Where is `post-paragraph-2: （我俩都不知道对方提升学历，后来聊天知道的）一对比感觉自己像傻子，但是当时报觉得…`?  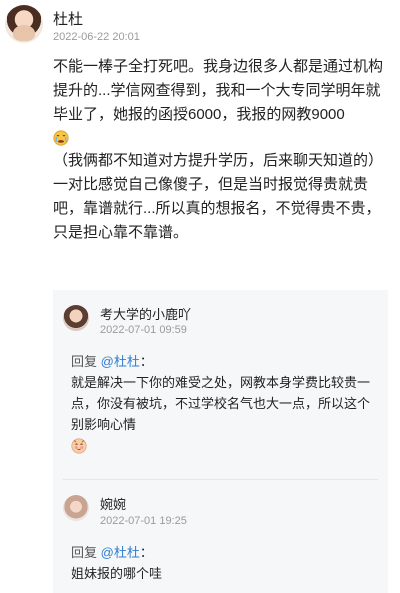
post-paragraph-2: （我俩都不知道对方提升学历，后来聊天知道的）一对比感觉自己像傻子，但是当时报觉得… is located at coordinates (218, 196).